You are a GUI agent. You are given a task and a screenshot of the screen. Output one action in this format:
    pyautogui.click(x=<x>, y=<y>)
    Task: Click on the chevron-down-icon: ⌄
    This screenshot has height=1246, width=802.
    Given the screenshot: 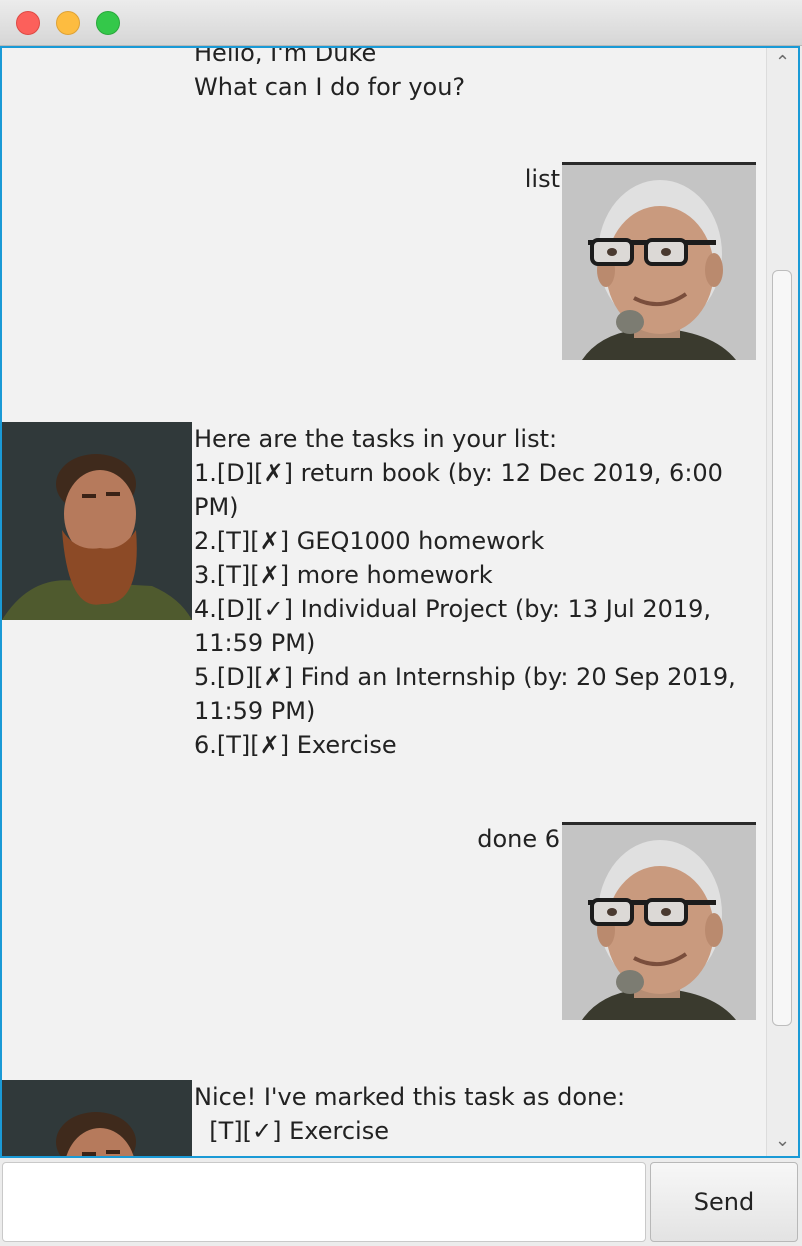 What is the action you would take?
    pyautogui.click(x=782, y=1141)
    